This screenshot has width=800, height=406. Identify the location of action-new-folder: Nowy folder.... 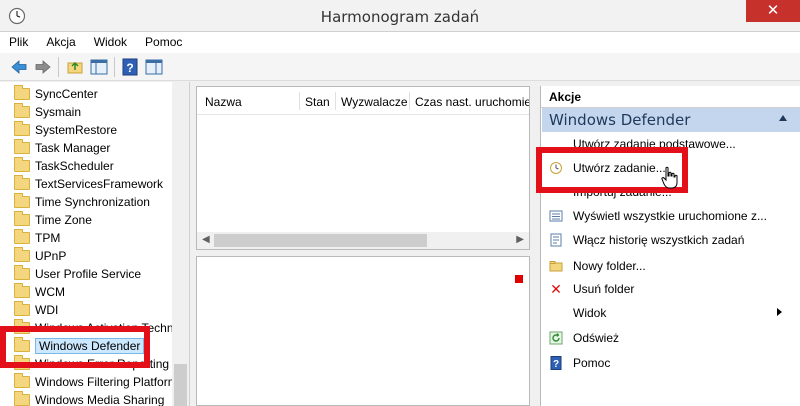
(597, 266).